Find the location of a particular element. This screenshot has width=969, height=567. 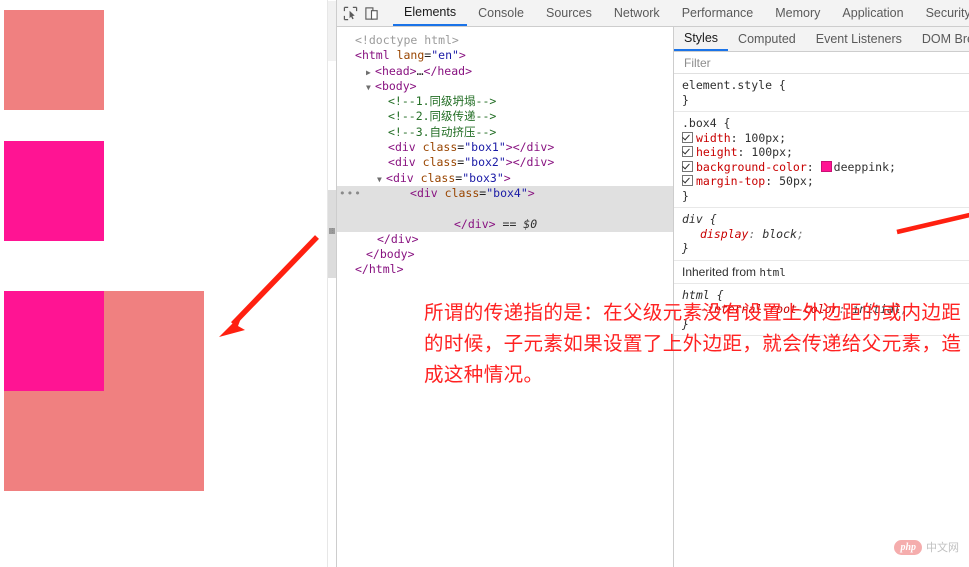

css-declaration-display: display: block; is located at coordinates (825, 234).